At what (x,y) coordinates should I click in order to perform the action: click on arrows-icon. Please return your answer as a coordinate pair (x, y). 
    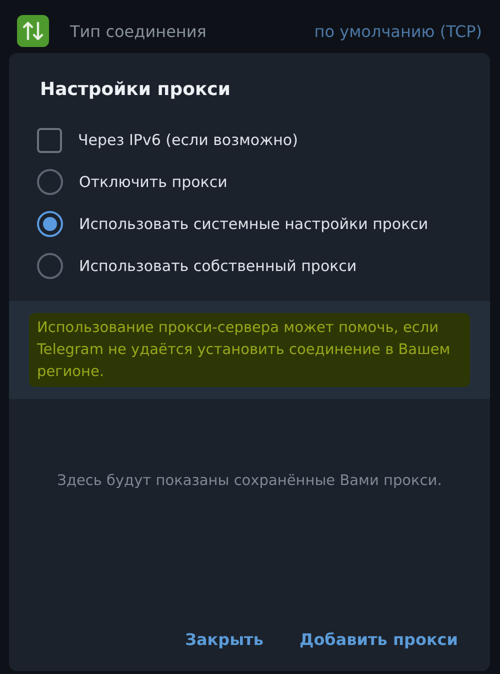
    Looking at the image, I should click on (33, 31).